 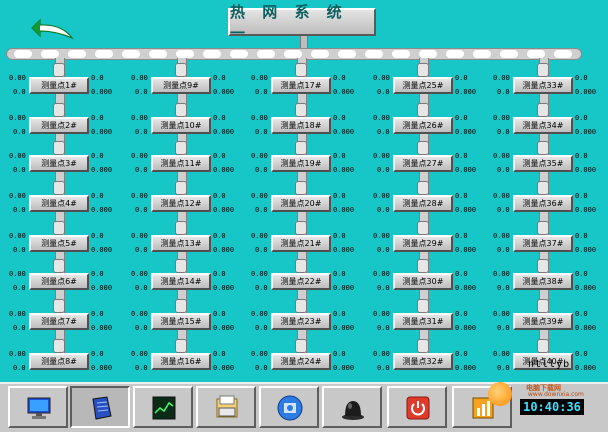 What do you see at coordinates (543, 281) in the screenshot?
I see `measure-point-button: 测量点38#` at bounding box center [543, 281].